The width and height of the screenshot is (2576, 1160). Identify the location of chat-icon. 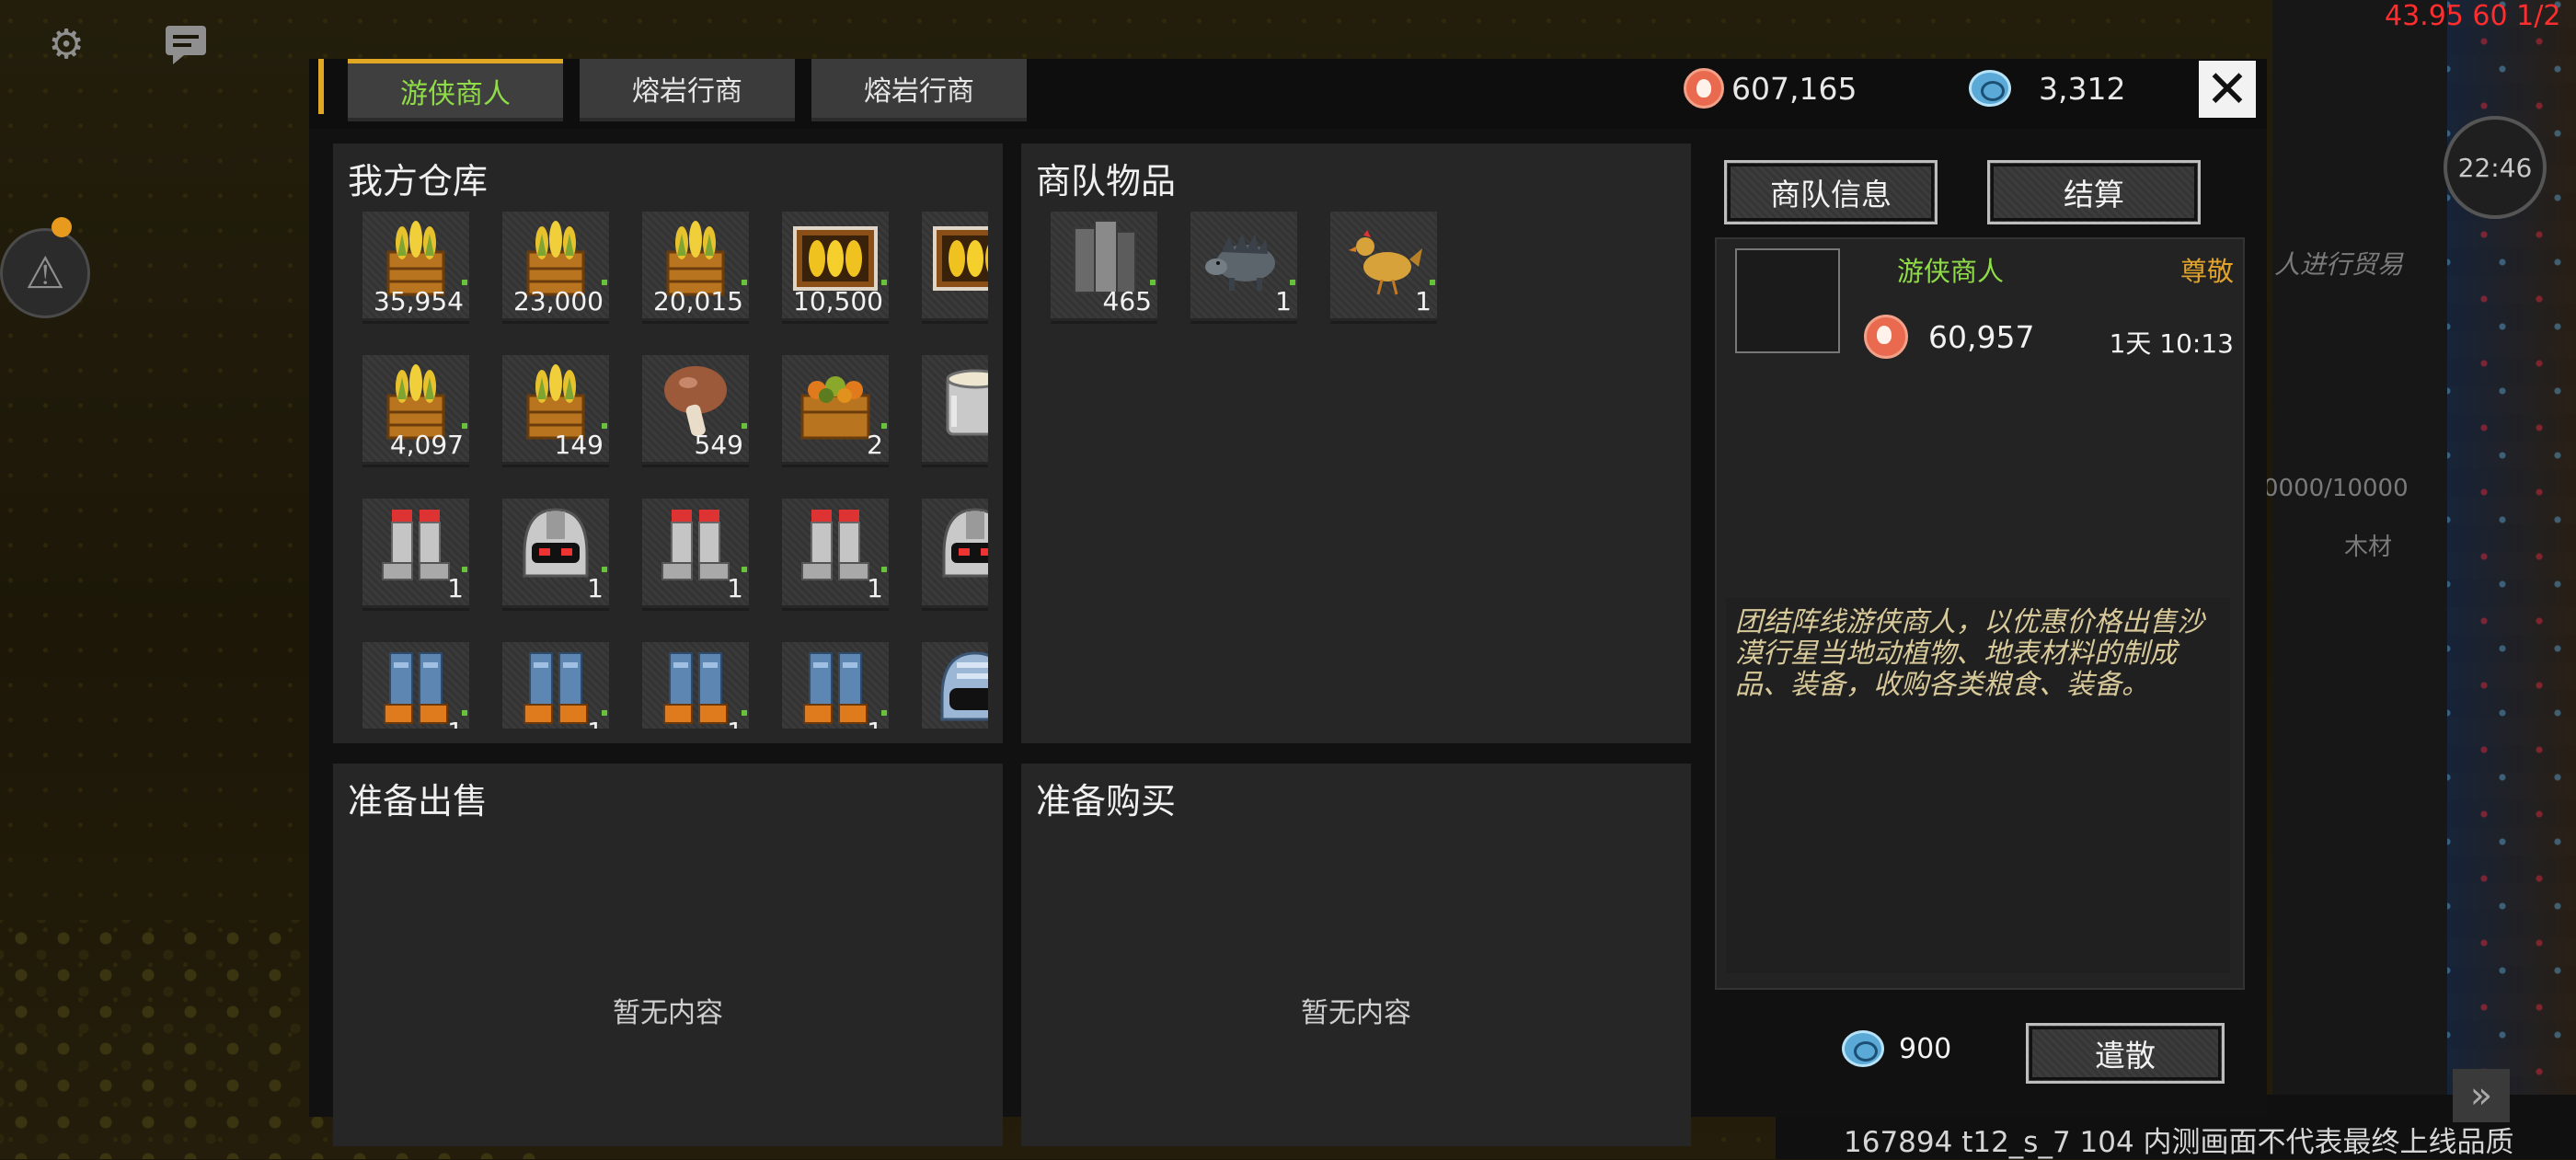
(185, 44).